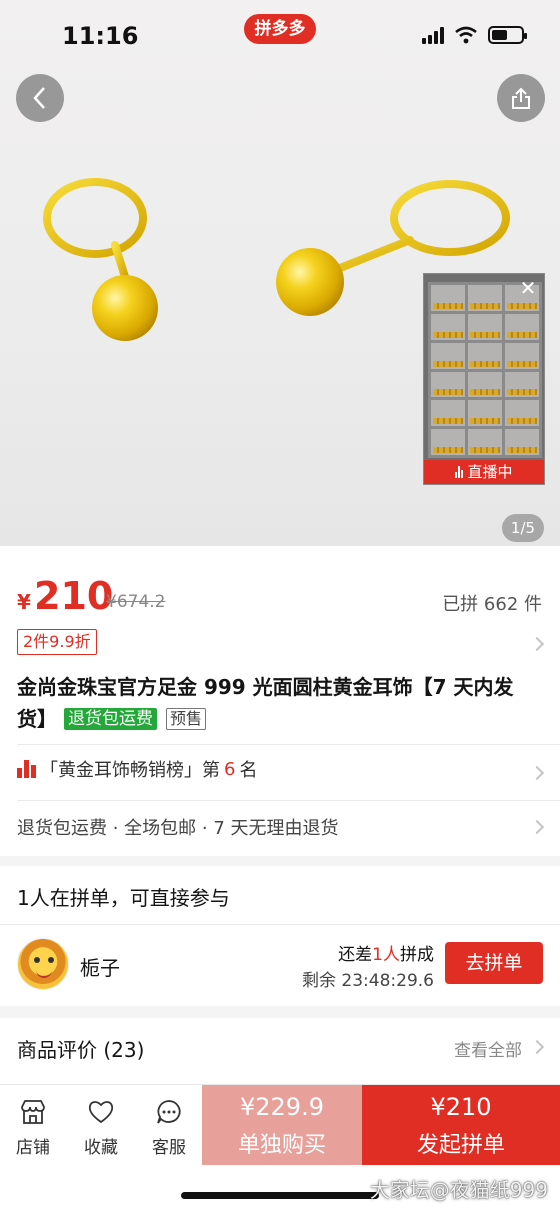 The width and height of the screenshot is (560, 1212). Describe the element at coordinates (490, 472) in the screenshot. I see `live-label: 直播中` at that location.